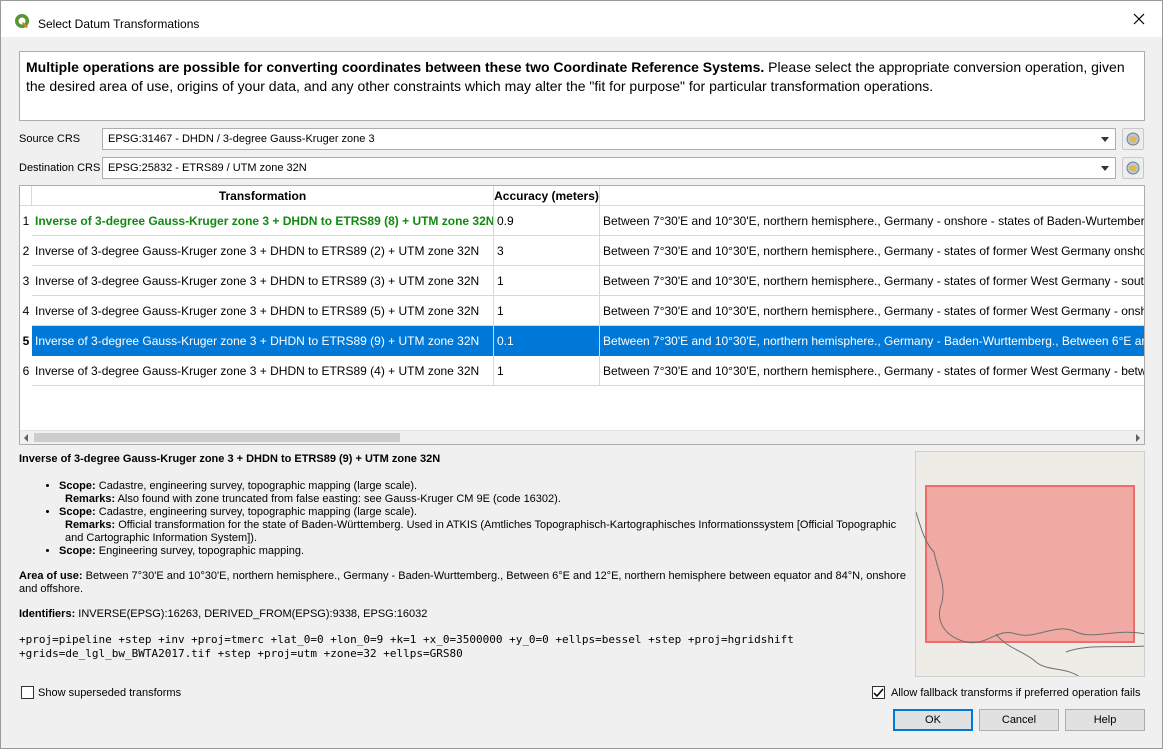 The image size is (1163, 749). I want to click on destination-crs-label: Destination CRS, so click(60, 168).